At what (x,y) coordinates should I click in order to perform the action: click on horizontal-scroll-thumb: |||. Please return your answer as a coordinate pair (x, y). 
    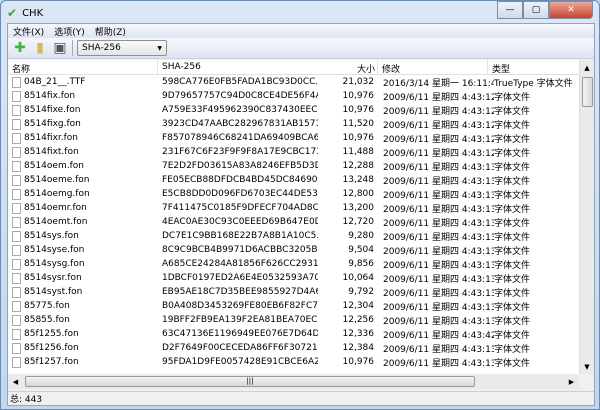
    Looking at the image, I should click on (250, 381).